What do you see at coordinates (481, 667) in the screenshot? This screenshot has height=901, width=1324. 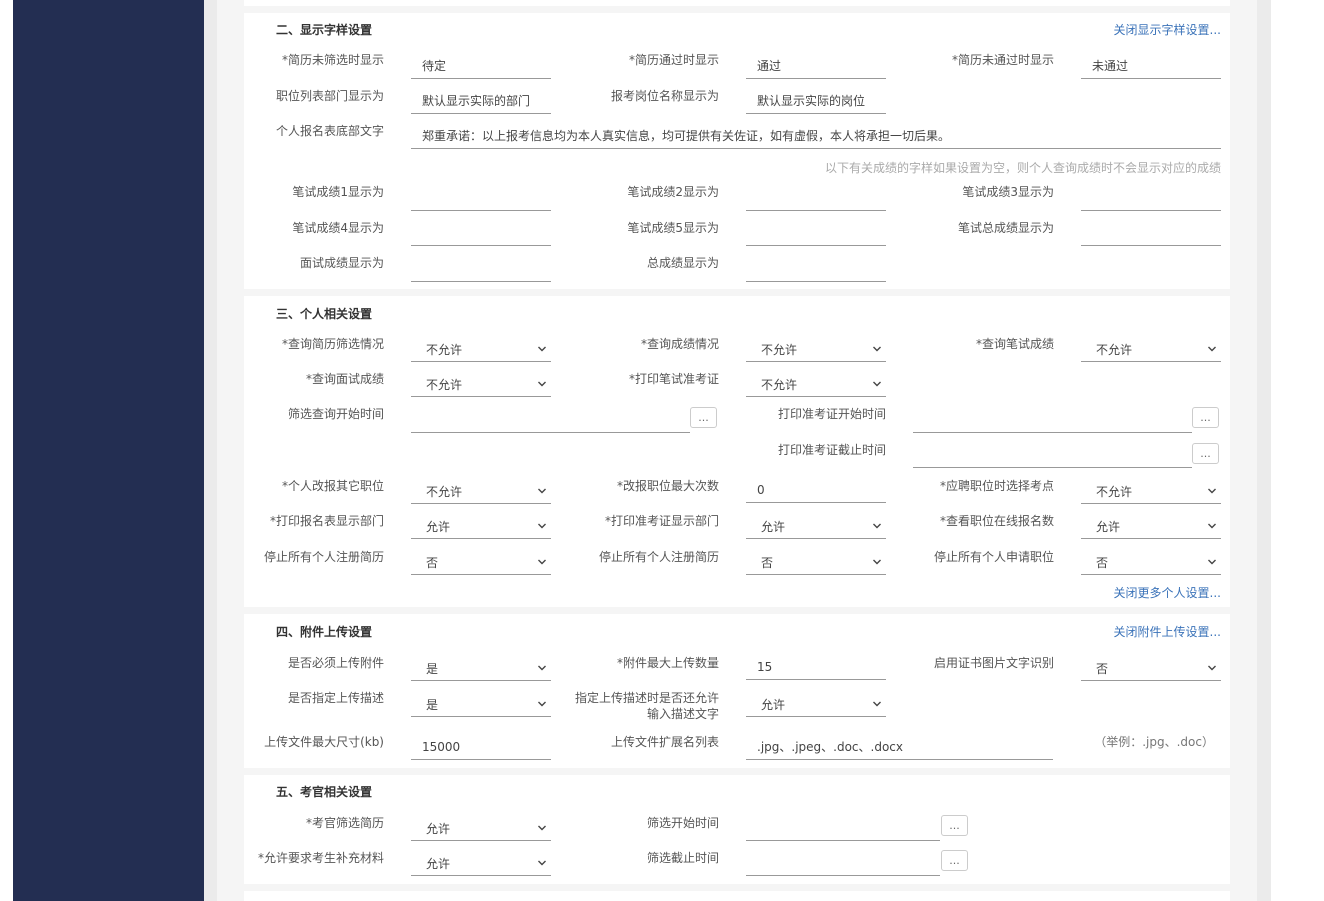 I see `attachment-required-select: 是` at bounding box center [481, 667].